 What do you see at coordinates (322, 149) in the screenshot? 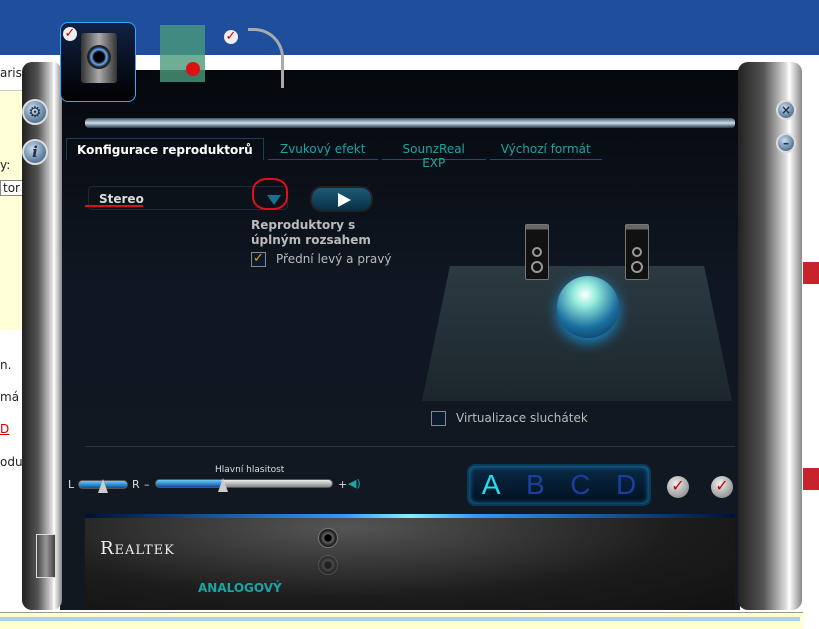
I see `tab-sound-effect: Zvukový efekt` at bounding box center [322, 149].